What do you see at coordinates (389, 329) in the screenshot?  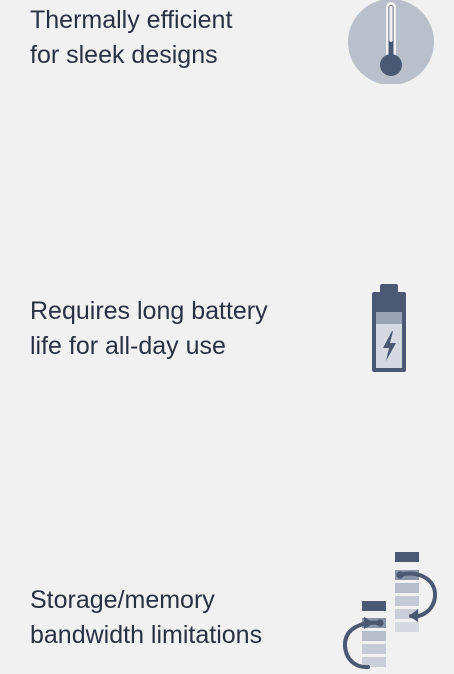 I see `battery-charging-icon` at bounding box center [389, 329].